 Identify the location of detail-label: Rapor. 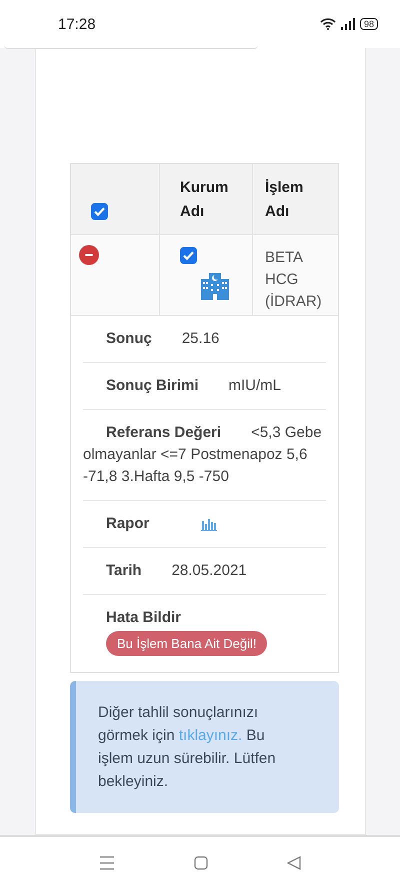
(128, 524).